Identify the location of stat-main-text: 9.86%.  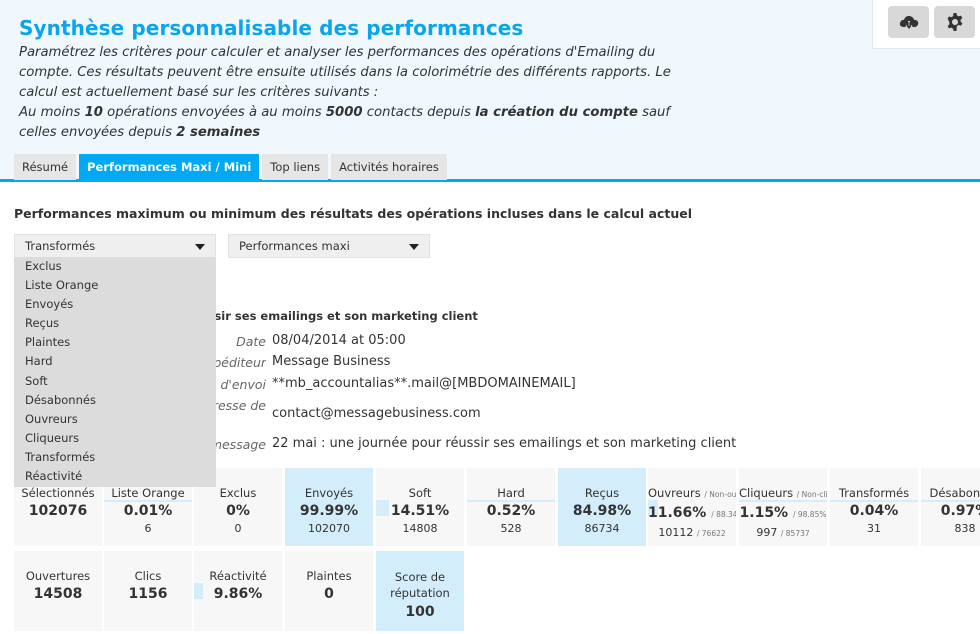
(238, 594).